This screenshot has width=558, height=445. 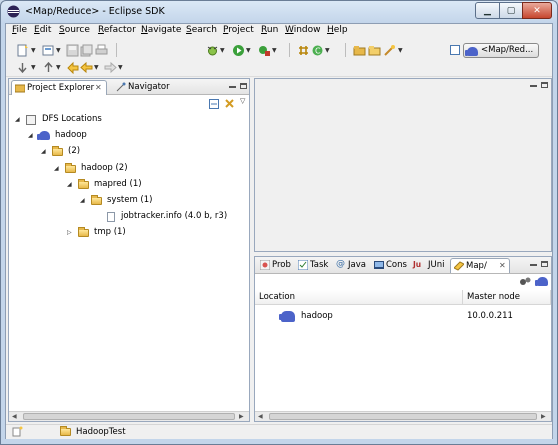 What do you see at coordinates (42, 30) in the screenshot?
I see `menu-edit: Edit` at bounding box center [42, 30].